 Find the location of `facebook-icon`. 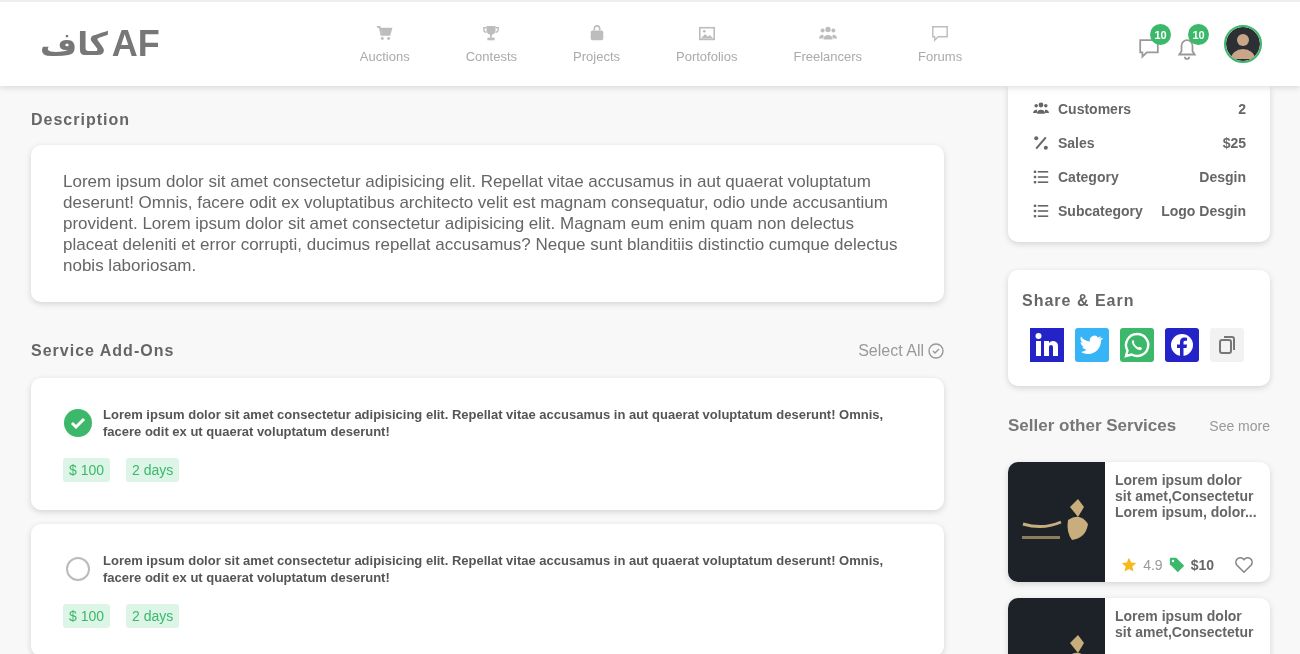

facebook-icon is located at coordinates (1182, 345).